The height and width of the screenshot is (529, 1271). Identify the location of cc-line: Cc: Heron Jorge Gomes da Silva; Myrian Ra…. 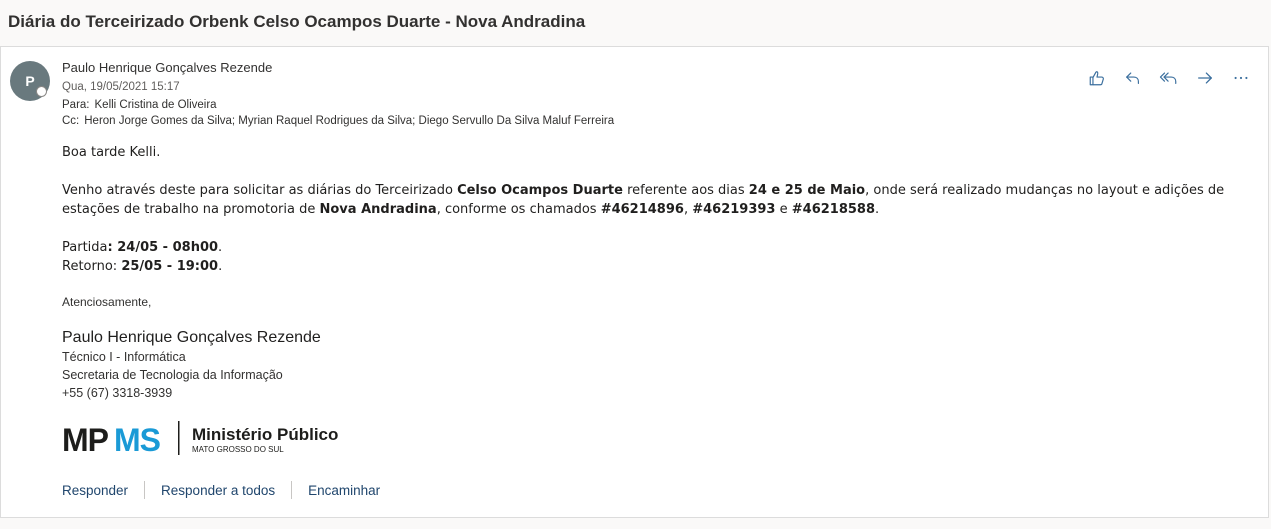
(338, 121).